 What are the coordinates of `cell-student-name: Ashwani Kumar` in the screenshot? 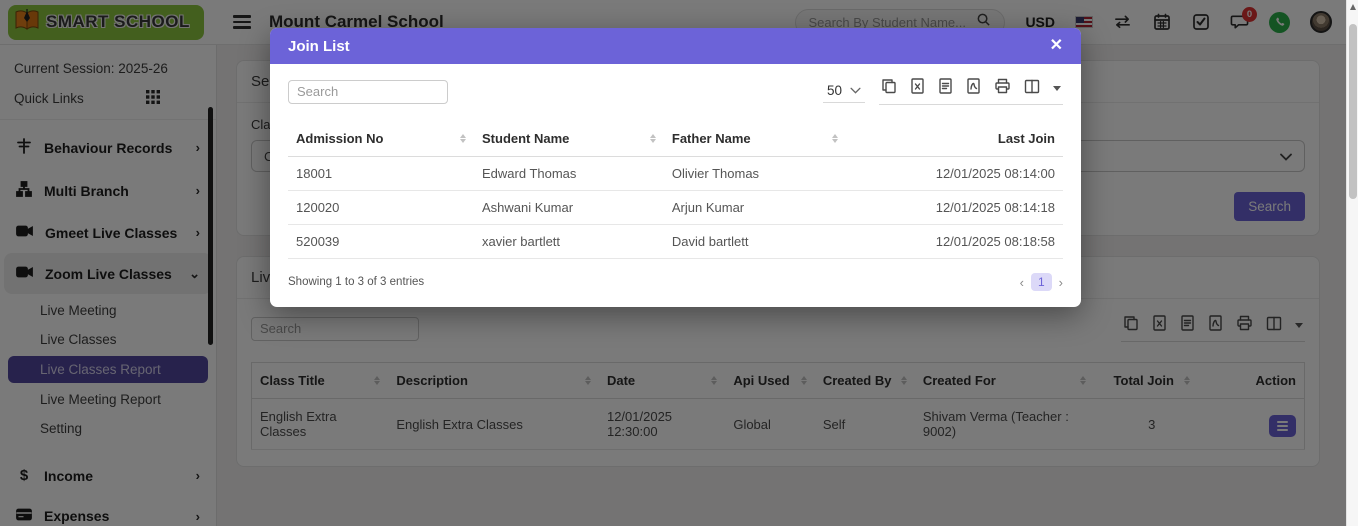 It's located at (569, 207).